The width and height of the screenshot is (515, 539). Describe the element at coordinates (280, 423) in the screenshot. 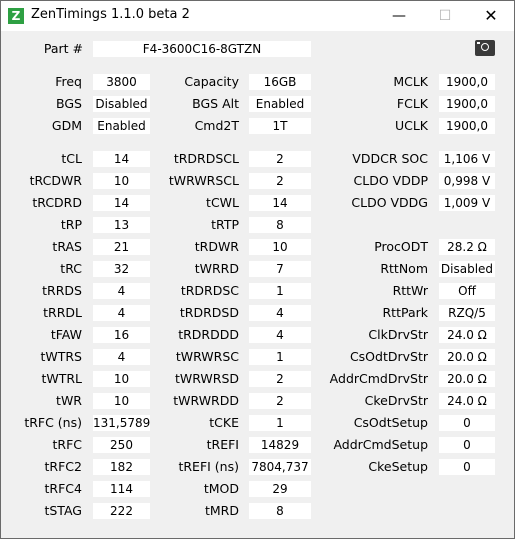

I see `tcke-value: 1` at that location.